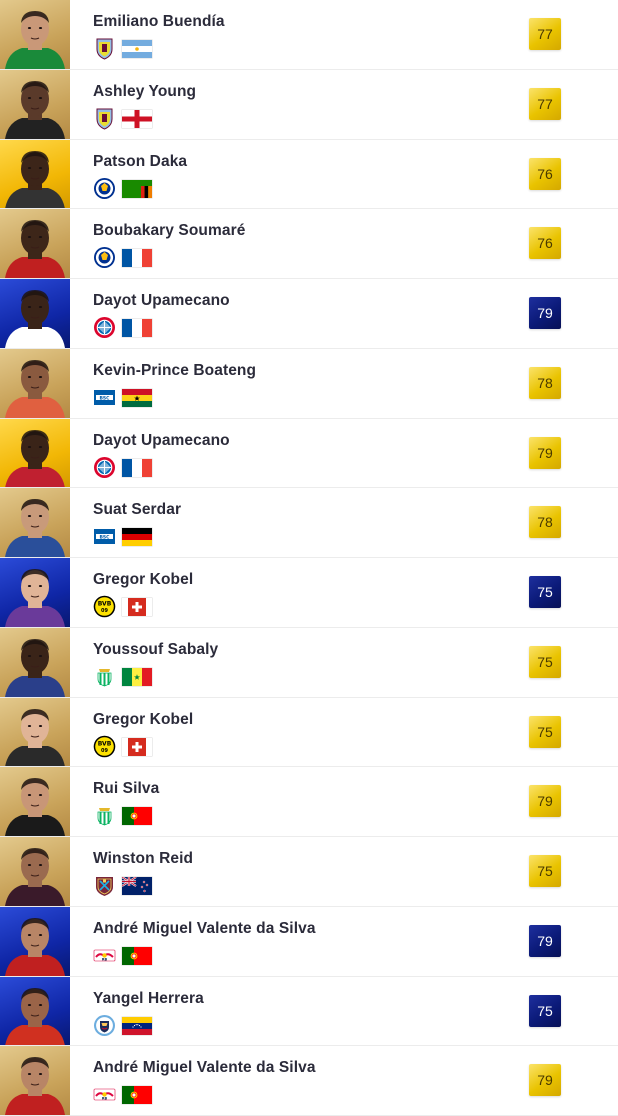  Describe the element at coordinates (309, 244) in the screenshot. I see `player-row: Boubakary Soumaré 76` at that location.